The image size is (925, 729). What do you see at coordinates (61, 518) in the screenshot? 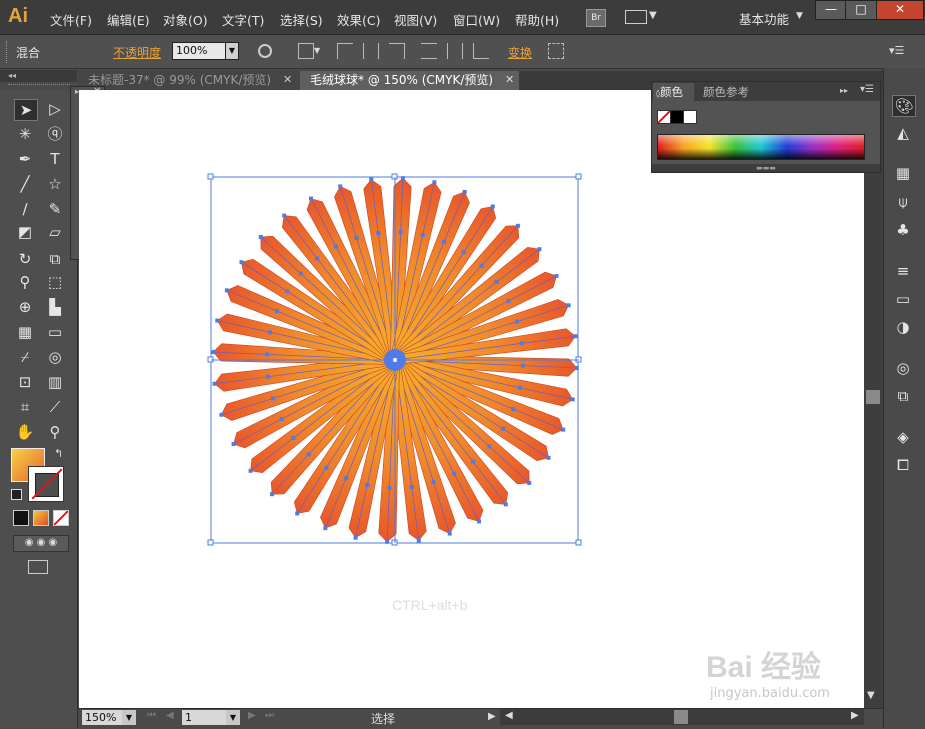
I see `none-mode-icon` at bounding box center [61, 518].